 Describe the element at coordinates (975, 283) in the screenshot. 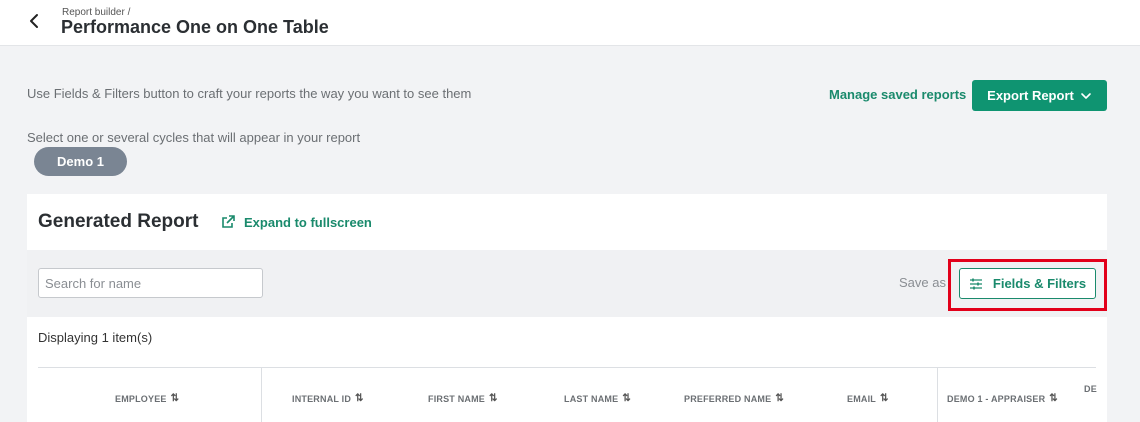

I see `sliders-icon` at that location.